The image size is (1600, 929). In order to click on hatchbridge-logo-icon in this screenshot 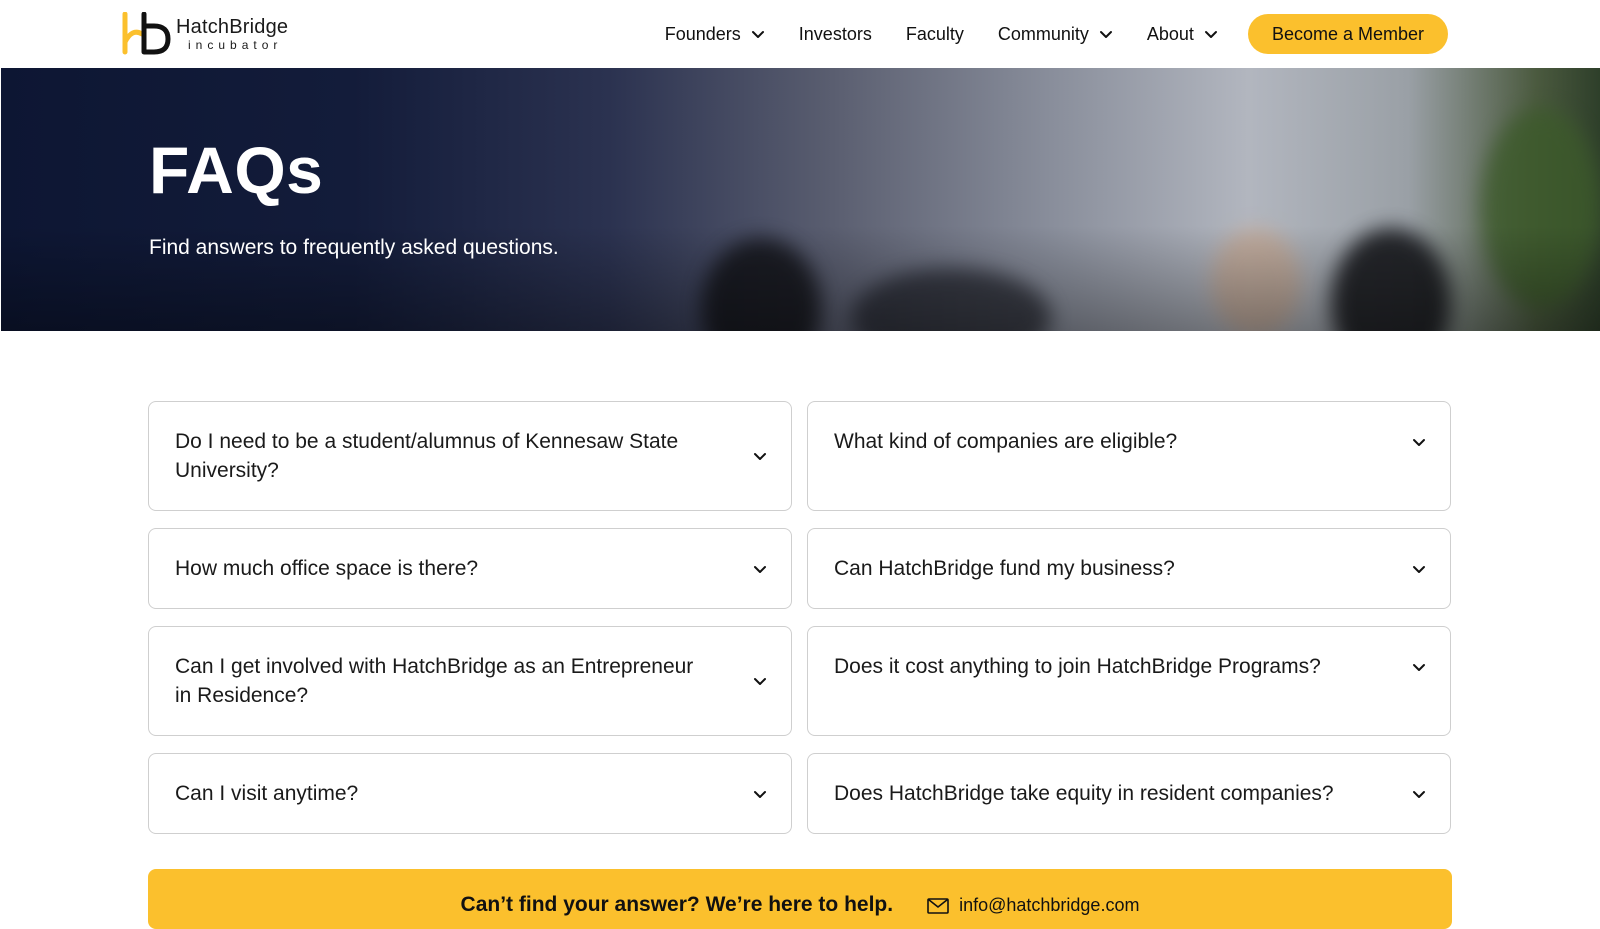, I will do `click(146, 33)`.